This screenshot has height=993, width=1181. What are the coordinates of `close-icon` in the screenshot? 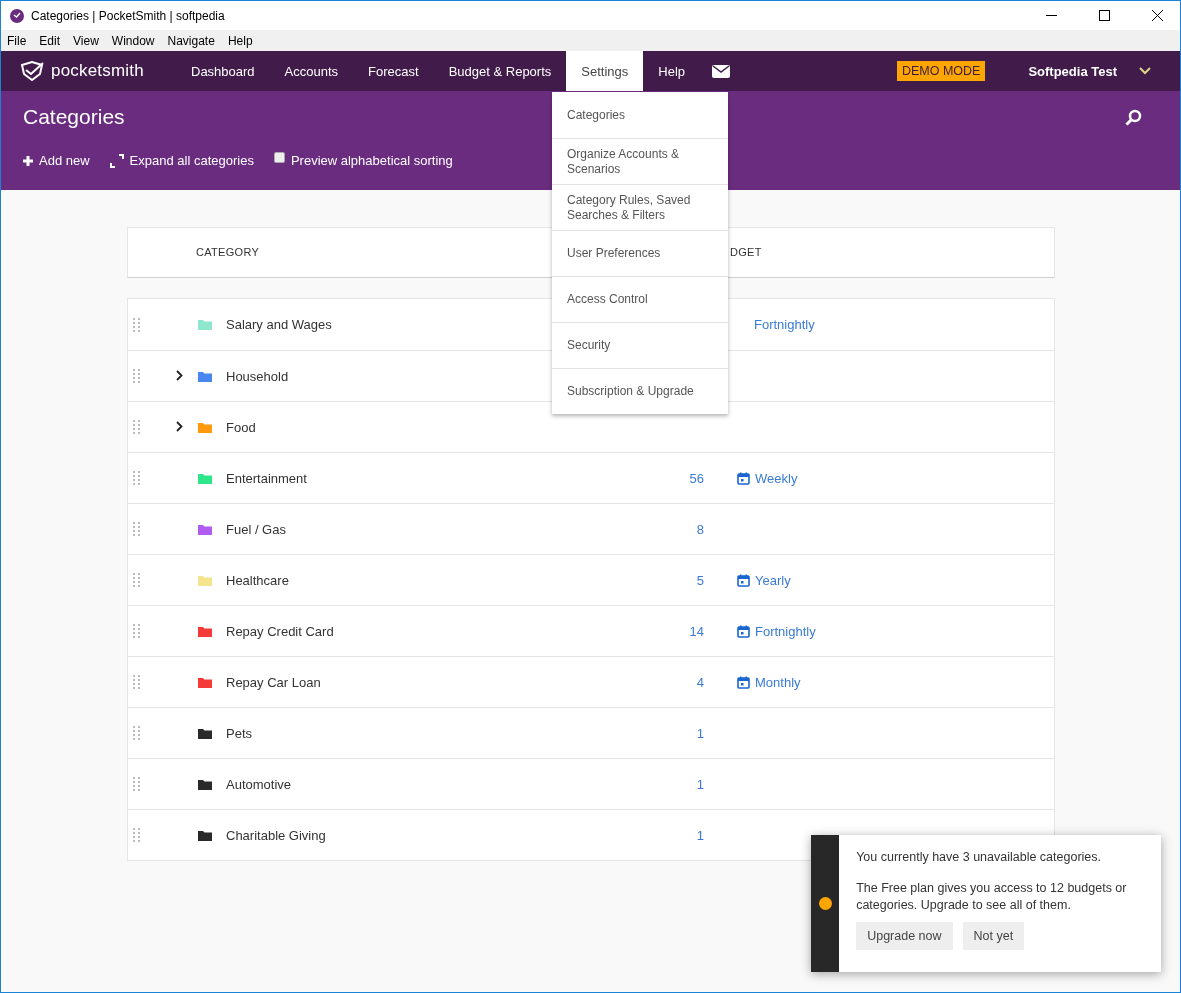 It's located at (1157, 15).